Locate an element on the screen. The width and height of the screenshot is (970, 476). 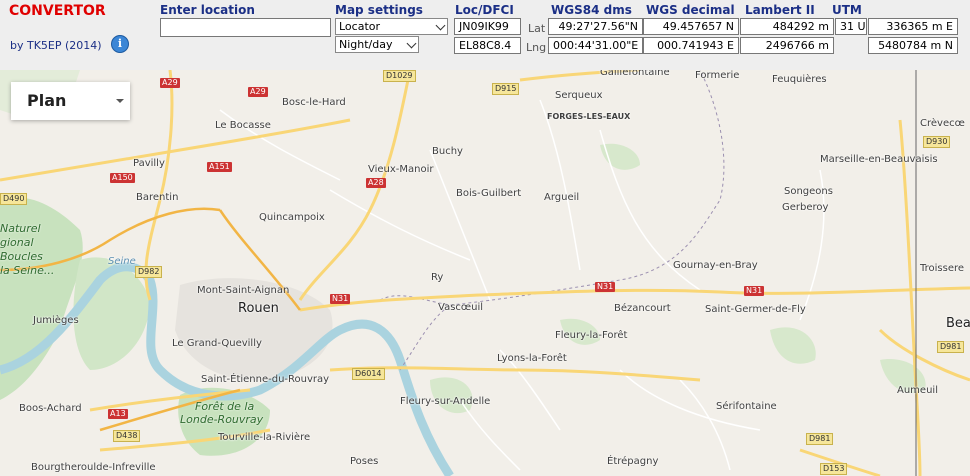
road-shield: D915 is located at coordinates (506, 89).